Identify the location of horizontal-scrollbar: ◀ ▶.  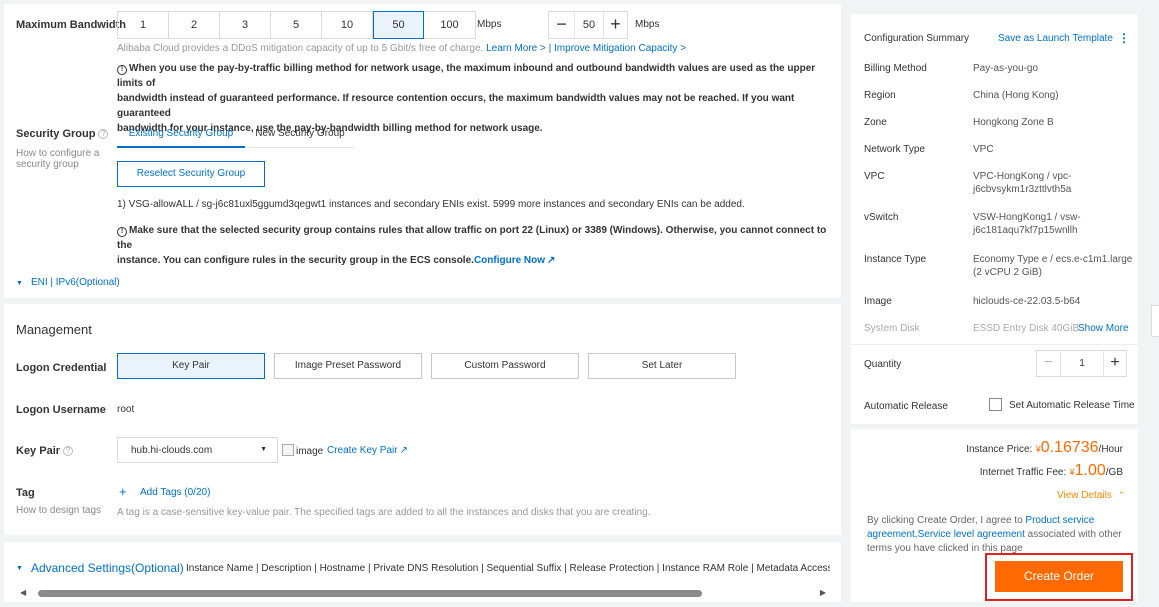
(423, 594).